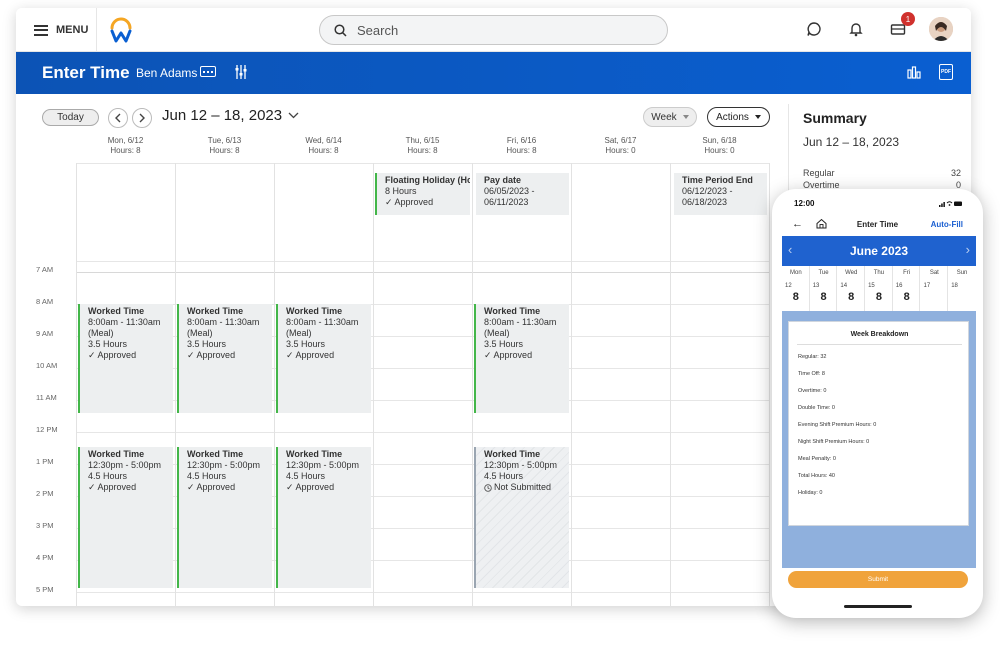 The height and width of the screenshot is (645, 1000). Describe the element at coordinates (86, 72) in the screenshot. I see `page-title: Enter Time` at that location.